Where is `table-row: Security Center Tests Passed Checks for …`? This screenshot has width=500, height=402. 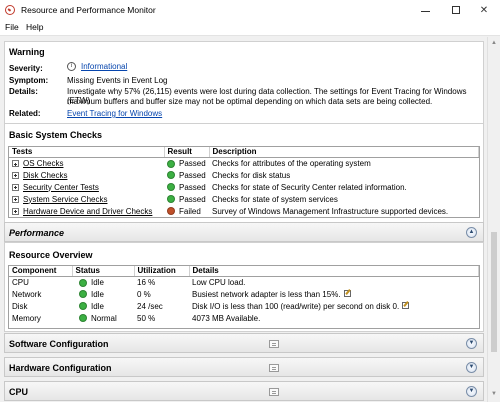 table-row: Security Center Tests Passed Checks for … is located at coordinates (244, 187).